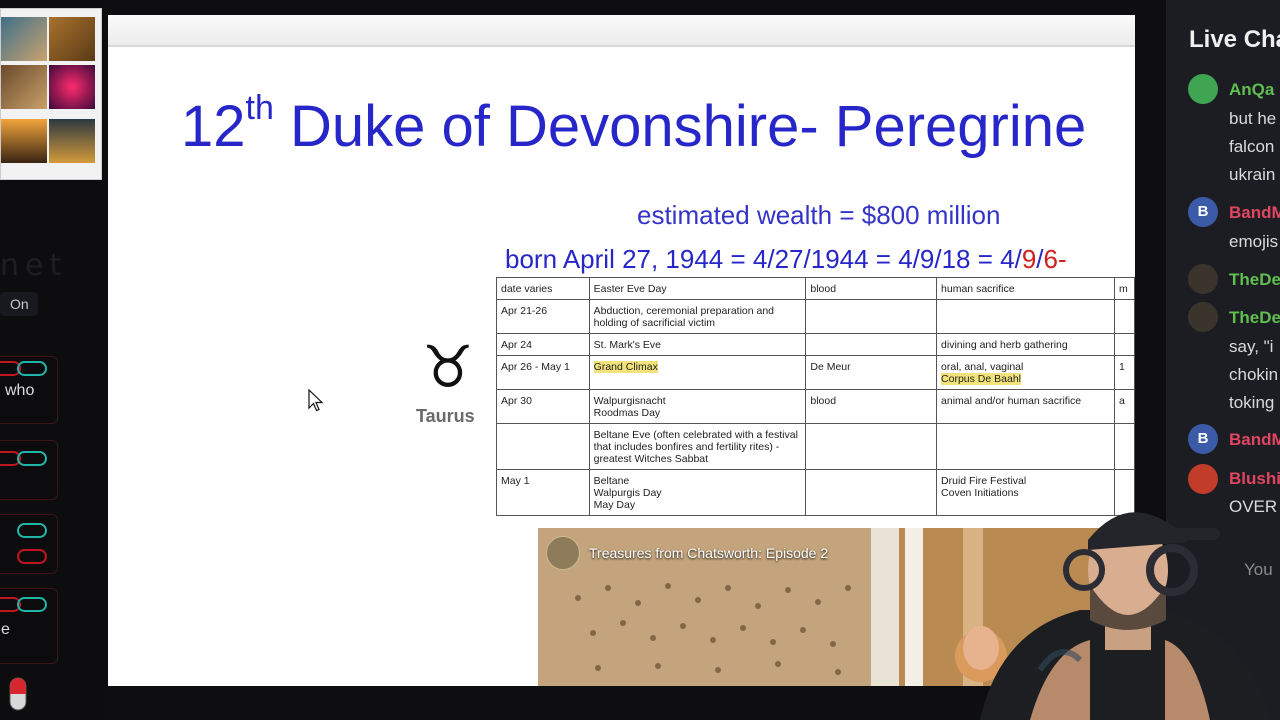  Describe the element at coordinates (1254, 374) in the screenshot. I see `chat-message-line: chokin` at that location.